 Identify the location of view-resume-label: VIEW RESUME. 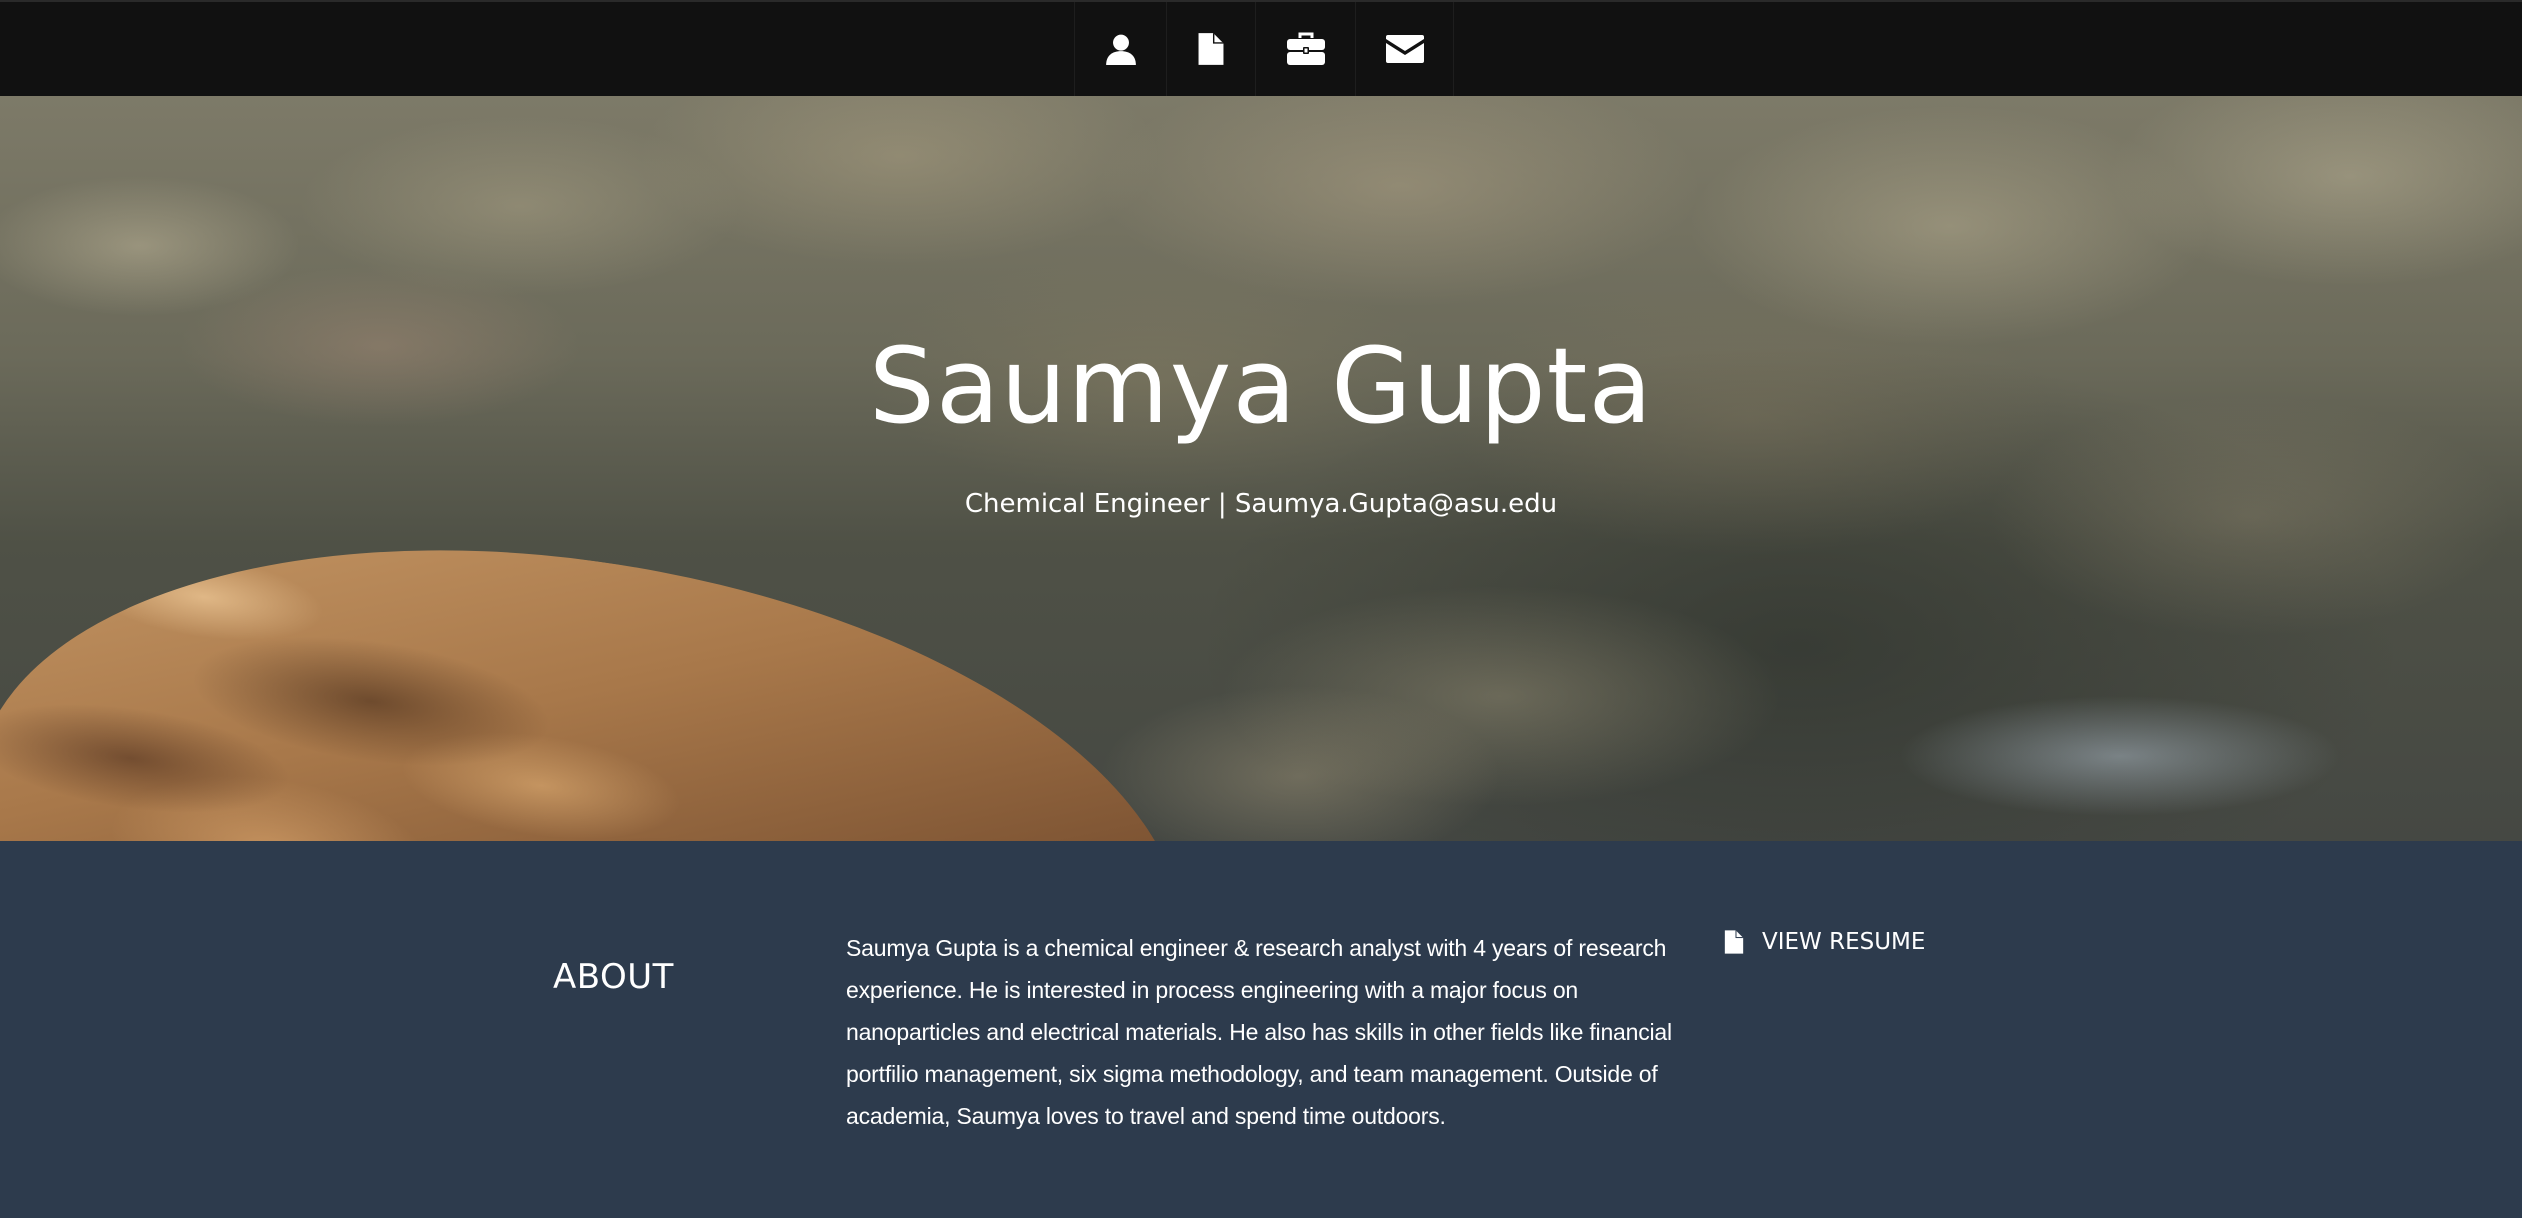
(1844, 942).